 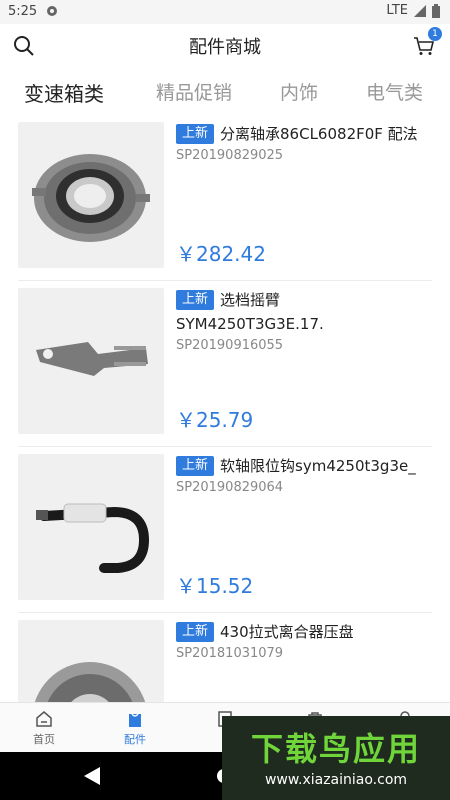 I want to click on network-label: LTE, so click(x=397, y=10).